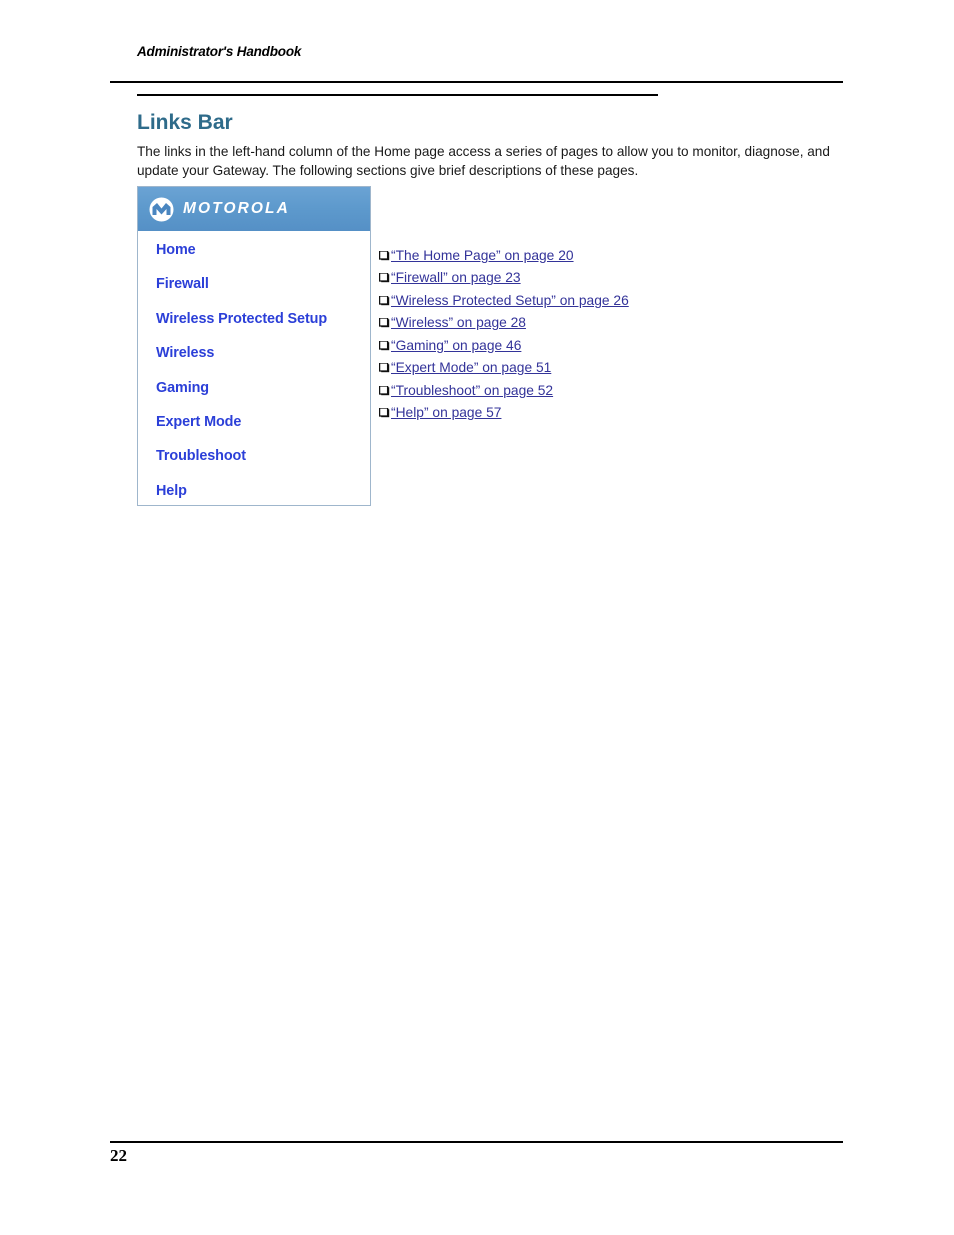  What do you see at coordinates (471, 367) in the screenshot?
I see `xref-link-expert-mode: “Expert Mode” on page 51` at bounding box center [471, 367].